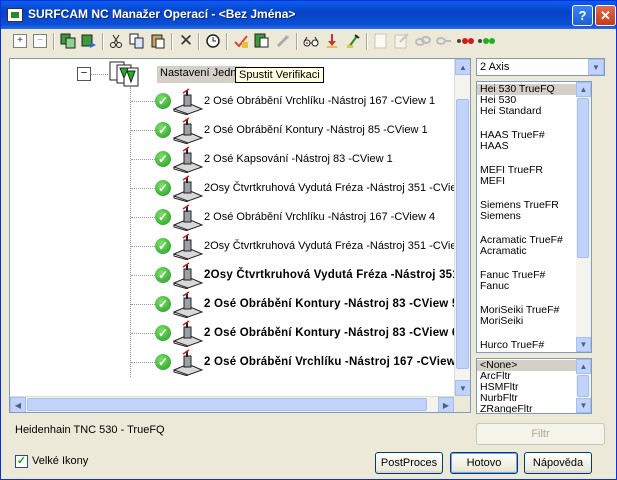 The width and height of the screenshot is (617, 480). What do you see at coordinates (402, 41) in the screenshot?
I see `edit-disabled-icon` at bounding box center [402, 41].